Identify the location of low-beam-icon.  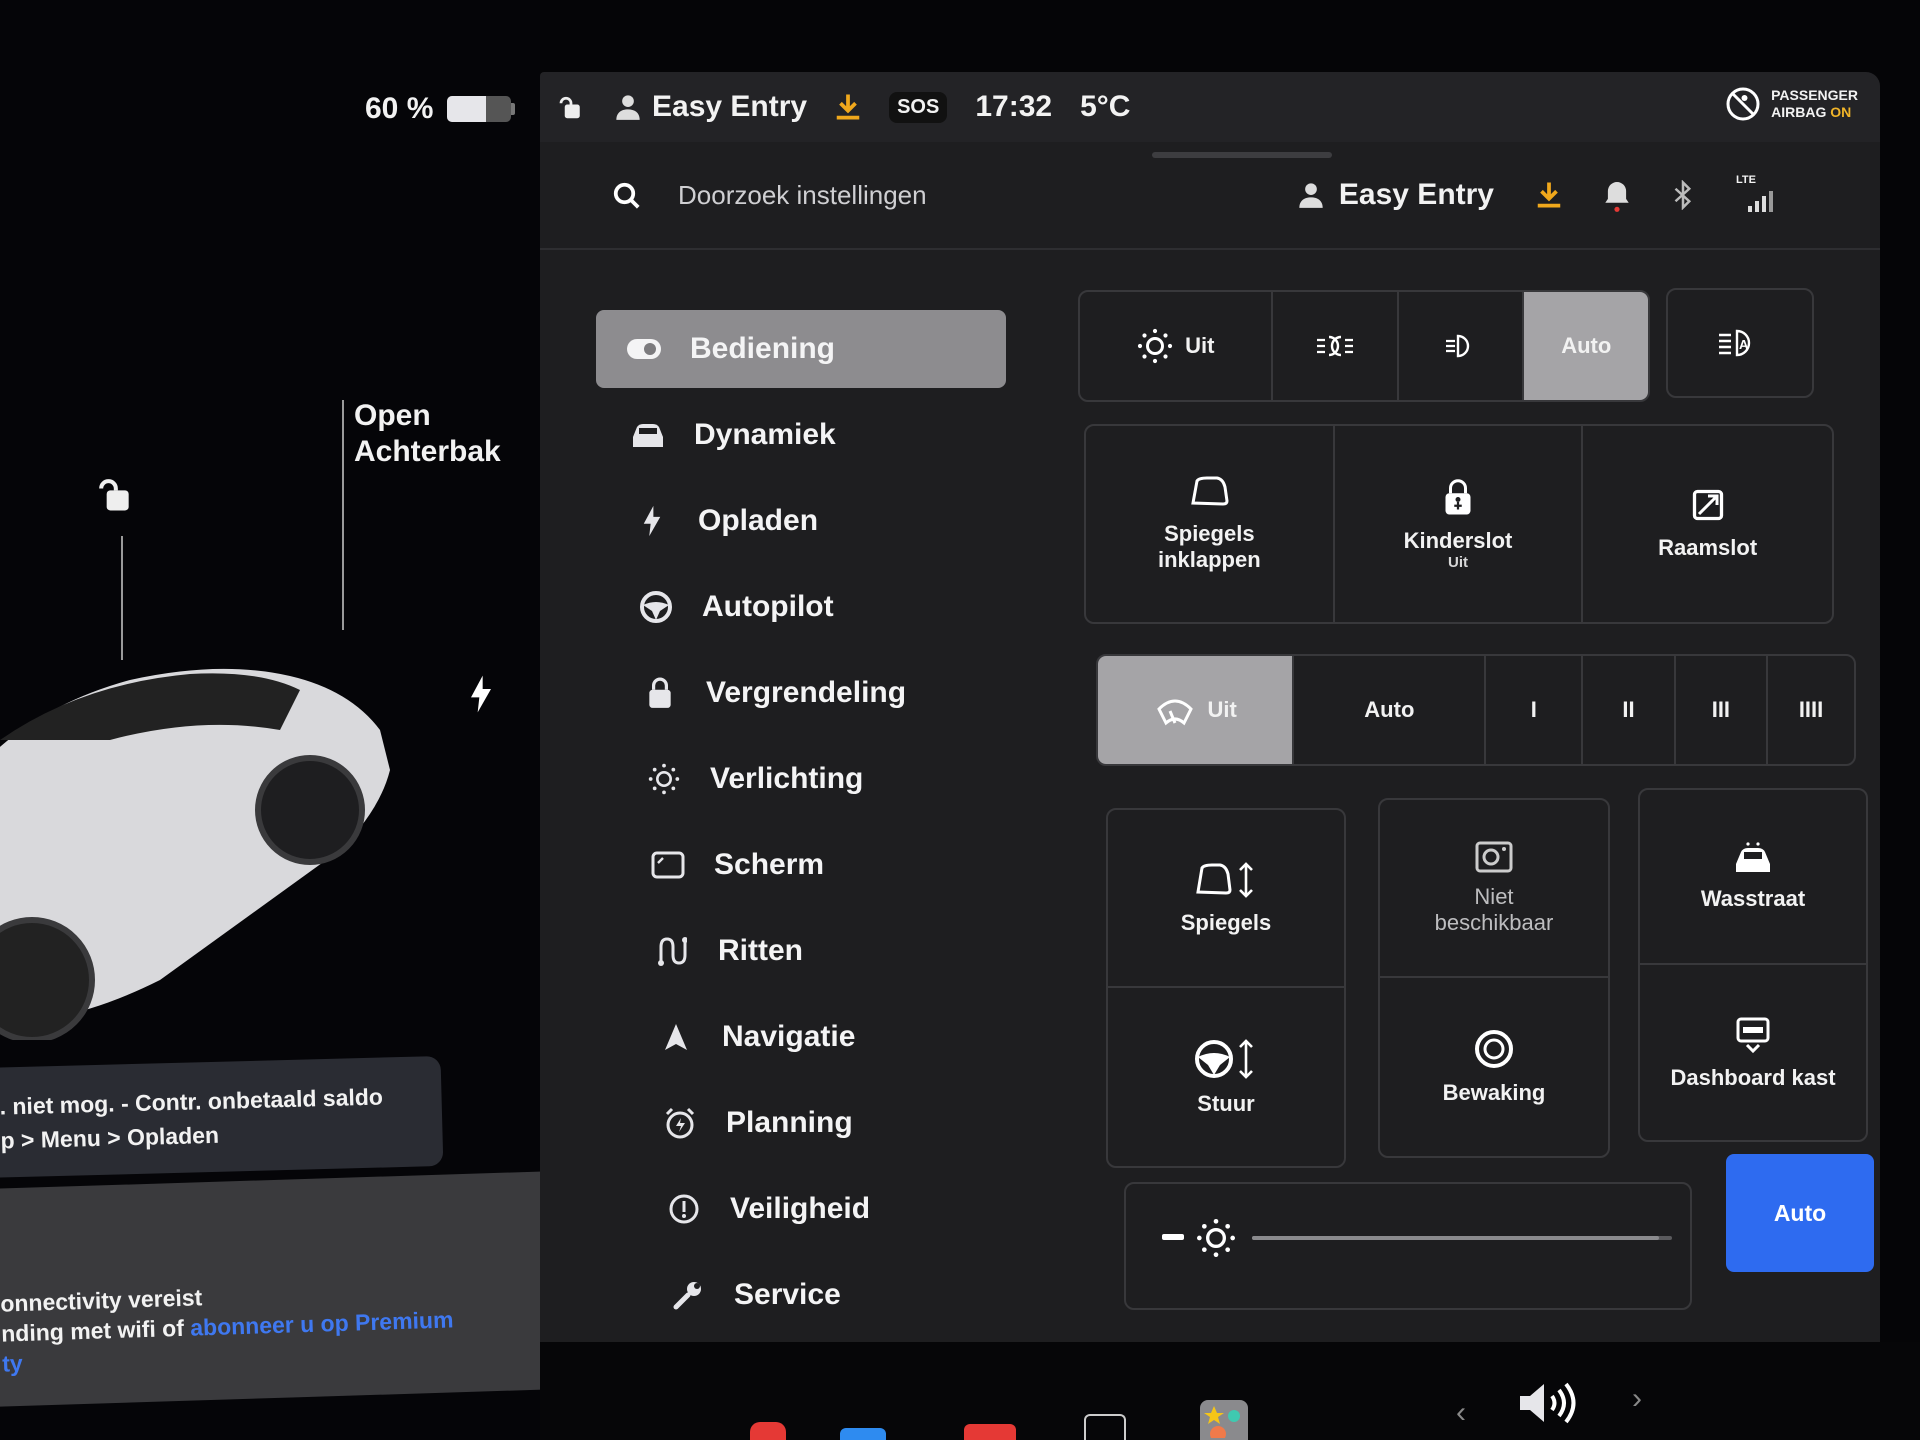
(1457, 346).